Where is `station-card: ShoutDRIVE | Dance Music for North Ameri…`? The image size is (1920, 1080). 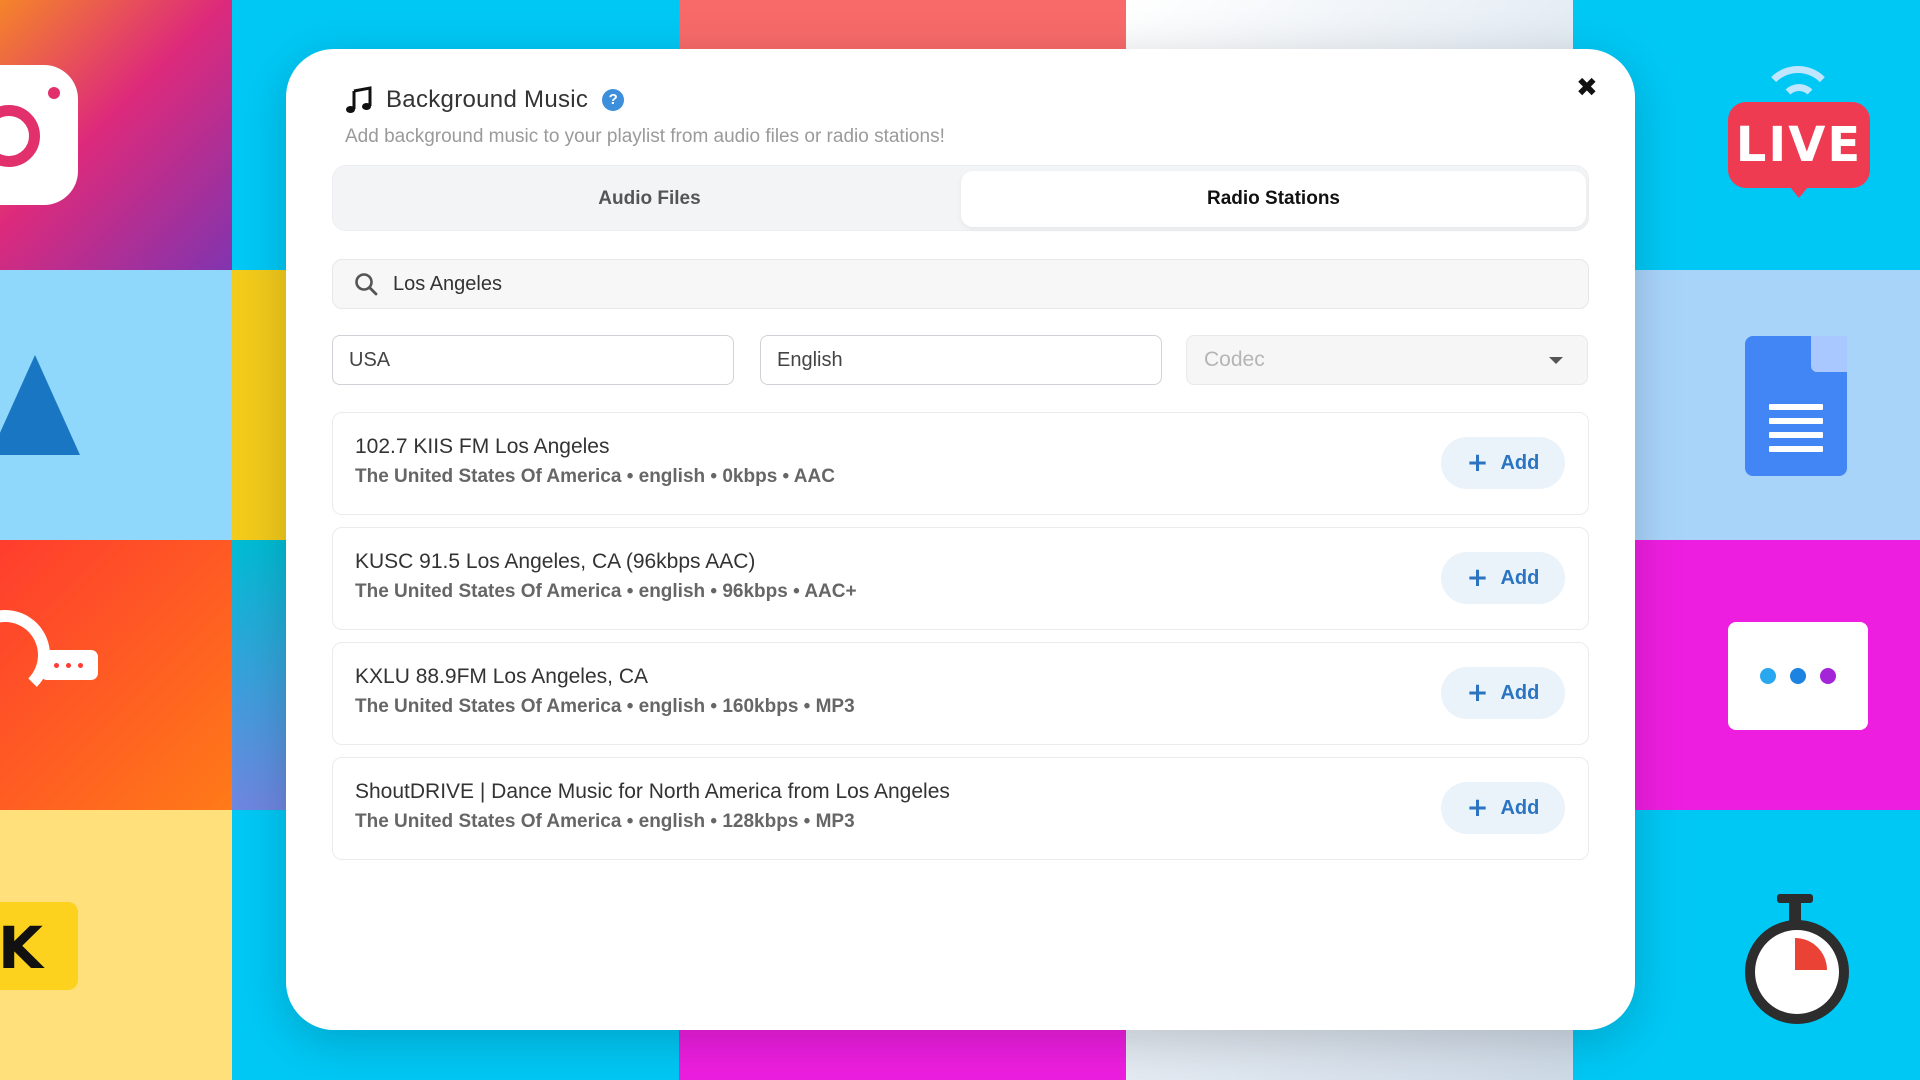
station-card: ShoutDRIVE | Dance Music for North Ameri… is located at coordinates (960, 808).